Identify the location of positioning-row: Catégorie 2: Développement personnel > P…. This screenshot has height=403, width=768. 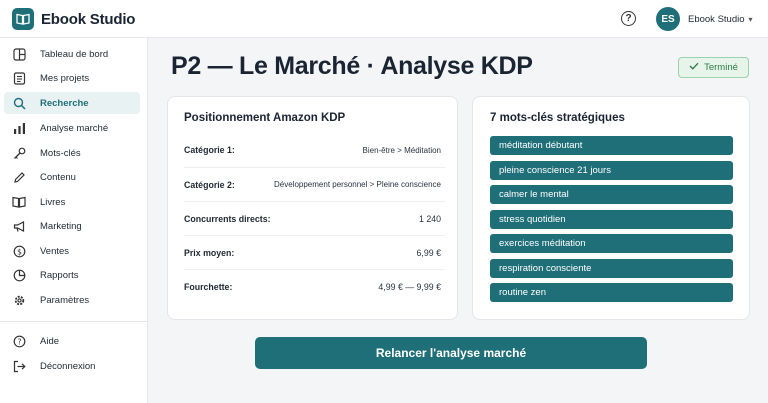
(314, 184).